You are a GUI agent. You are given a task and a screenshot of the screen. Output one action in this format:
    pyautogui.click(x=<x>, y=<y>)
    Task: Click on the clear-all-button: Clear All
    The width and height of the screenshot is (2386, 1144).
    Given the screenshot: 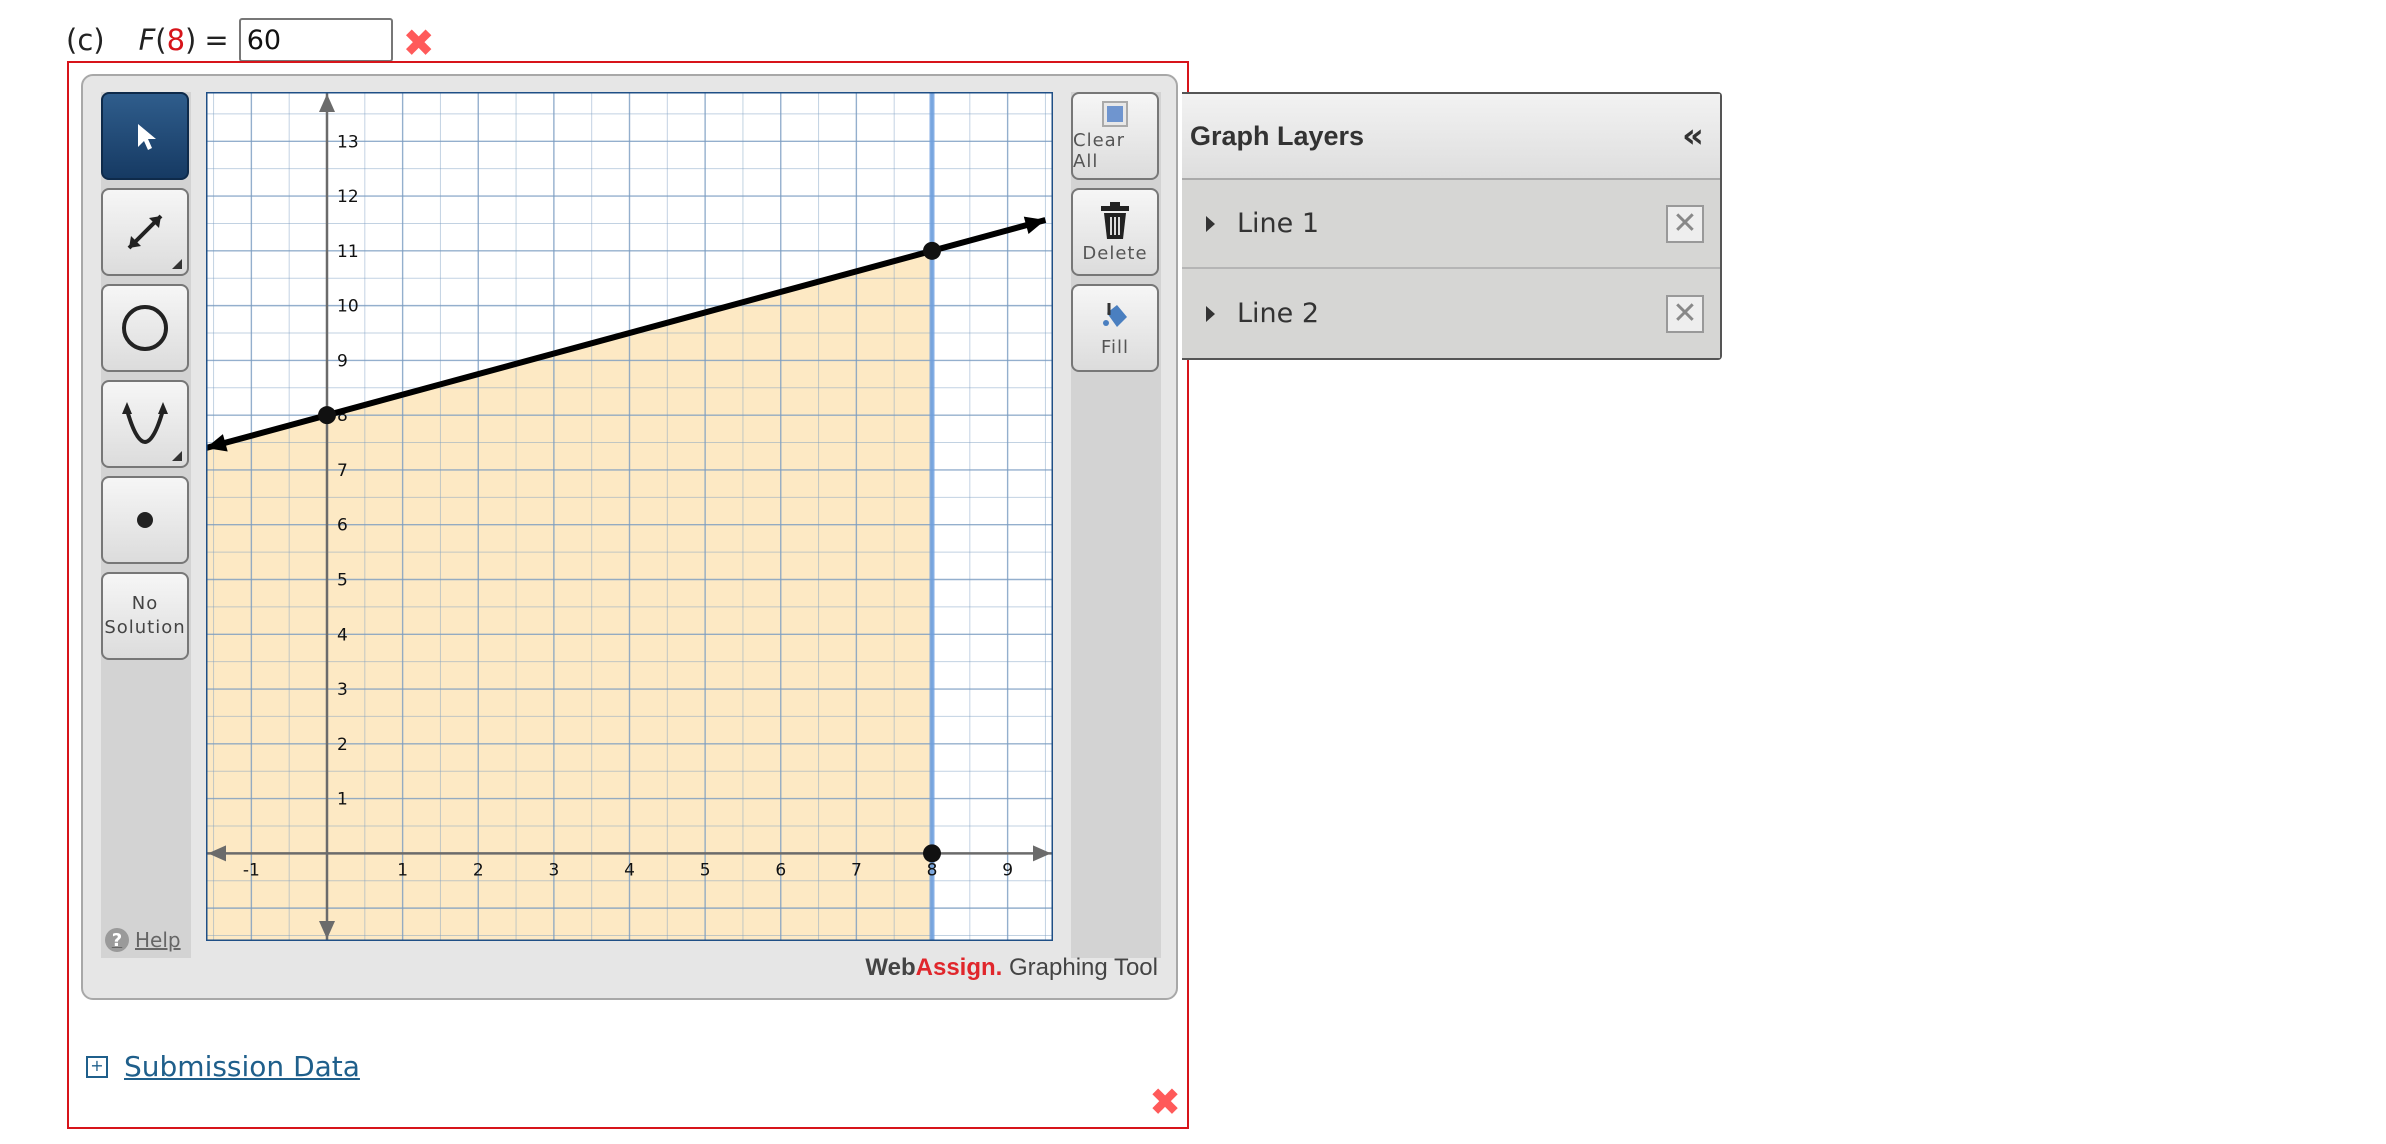 What is the action you would take?
    pyautogui.click(x=1115, y=136)
    